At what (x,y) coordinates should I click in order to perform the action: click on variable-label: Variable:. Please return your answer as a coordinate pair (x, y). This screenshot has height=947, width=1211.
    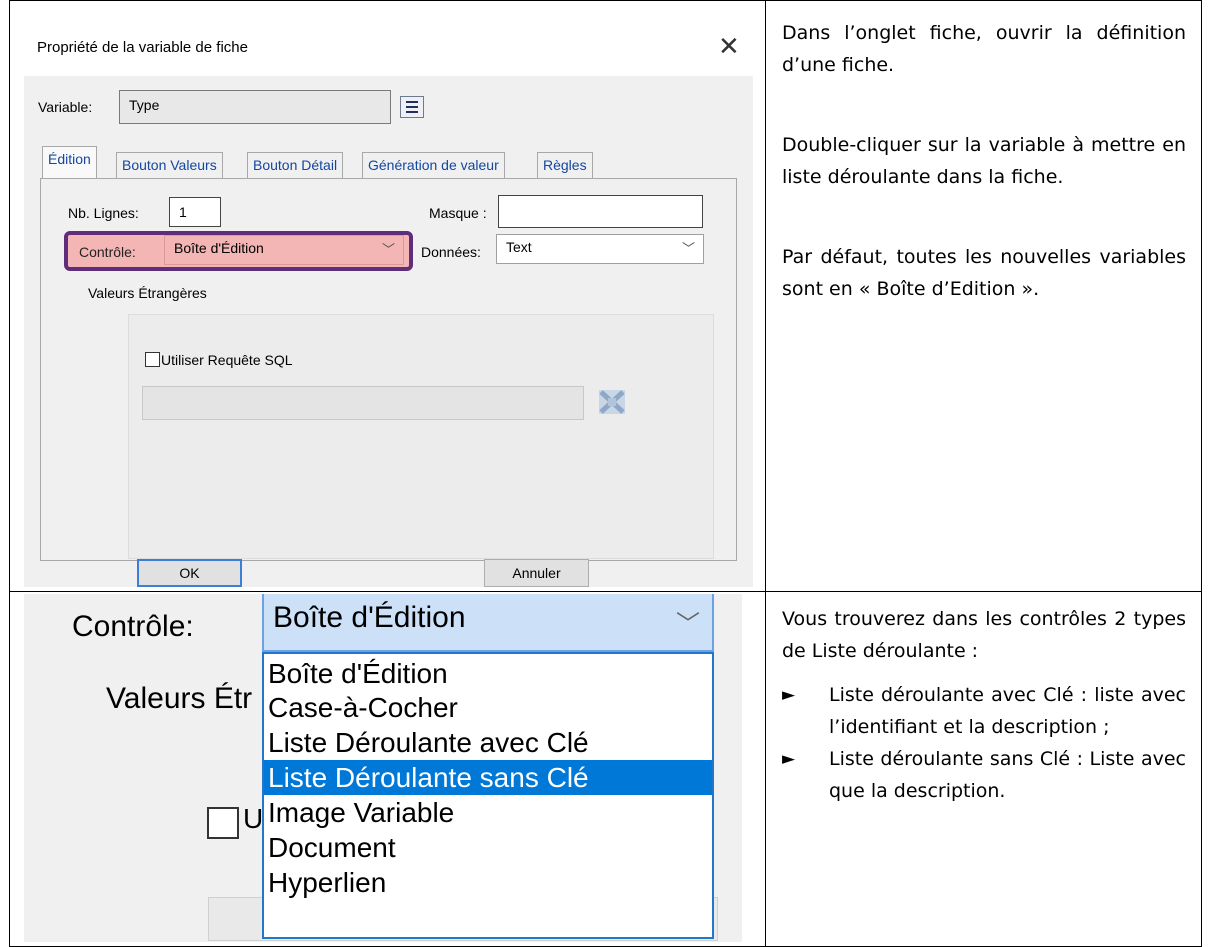
    Looking at the image, I should click on (65, 107).